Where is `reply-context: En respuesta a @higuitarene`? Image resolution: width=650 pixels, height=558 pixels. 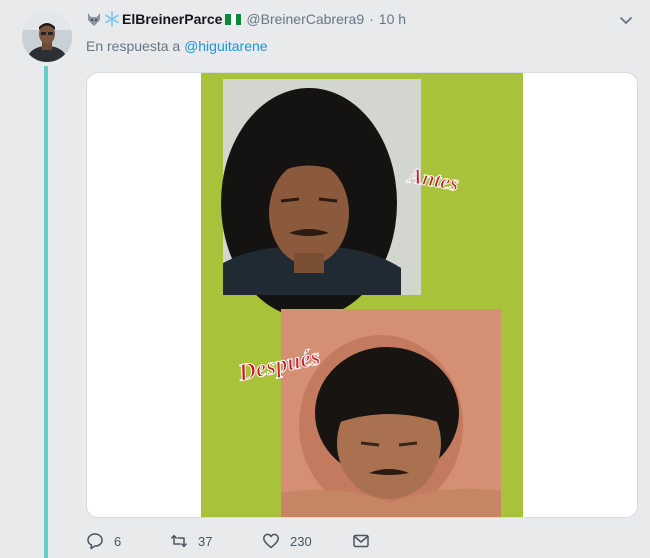 reply-context: En respuesta a @higuitarene is located at coordinates (177, 46).